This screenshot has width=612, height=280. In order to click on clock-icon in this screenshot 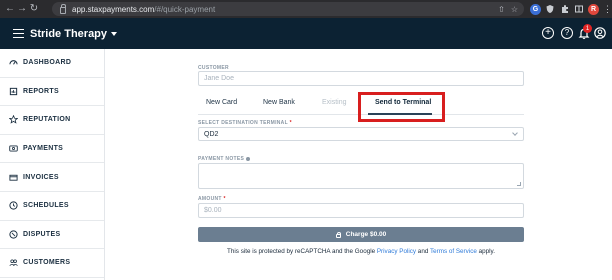, I will do `click(13, 205)`.